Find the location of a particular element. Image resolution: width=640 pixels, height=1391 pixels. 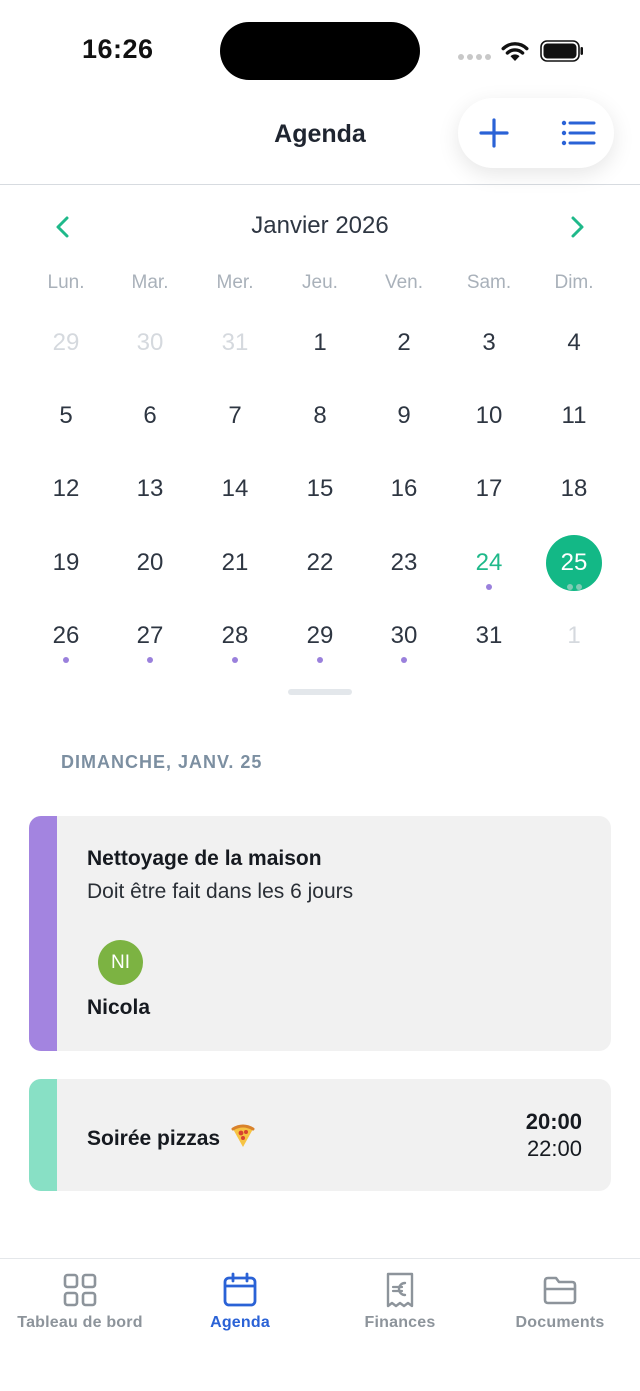

day-number: 3 is located at coordinates (489, 342).